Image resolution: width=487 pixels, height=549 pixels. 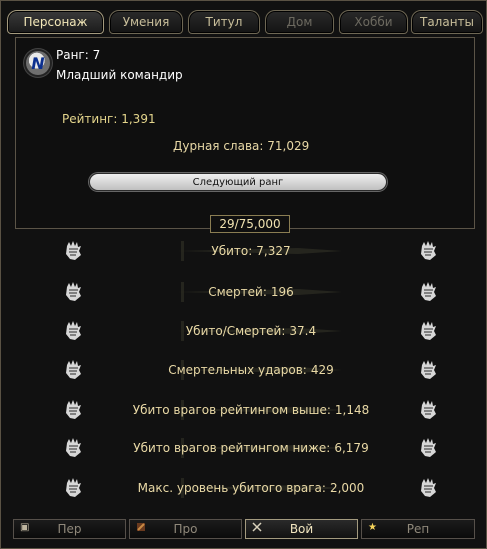 I want to click on next-rank-button: Следующий ранг, so click(x=238, y=182).